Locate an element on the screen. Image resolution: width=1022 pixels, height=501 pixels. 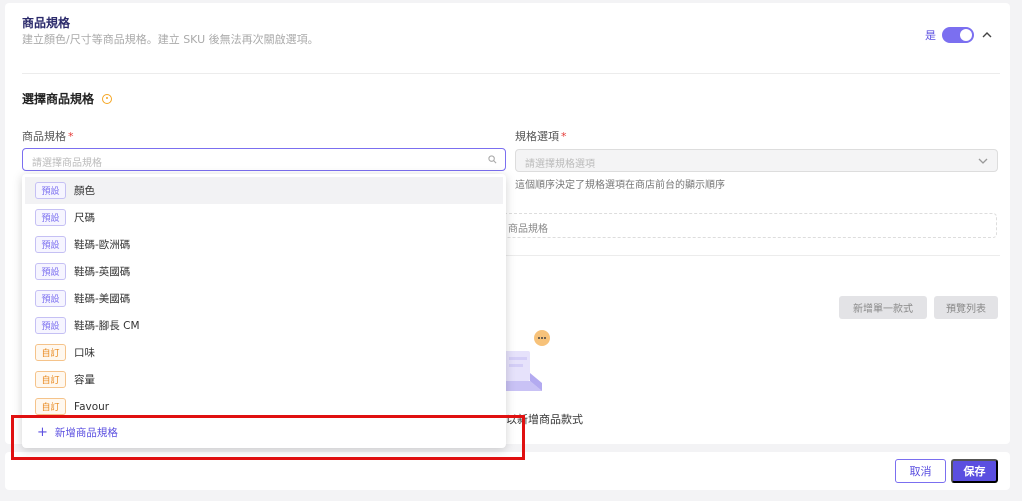
dropdown-item: 預設 鞋碼-腳長 CM is located at coordinates (264, 325).